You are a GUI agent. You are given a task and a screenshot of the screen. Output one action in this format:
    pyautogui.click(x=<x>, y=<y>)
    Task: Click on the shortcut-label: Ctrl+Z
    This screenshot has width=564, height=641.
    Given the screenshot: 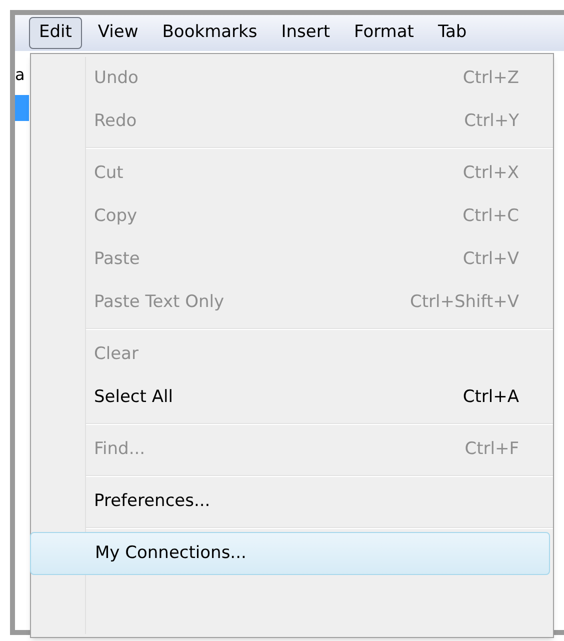 What is the action you would take?
    pyautogui.click(x=490, y=78)
    